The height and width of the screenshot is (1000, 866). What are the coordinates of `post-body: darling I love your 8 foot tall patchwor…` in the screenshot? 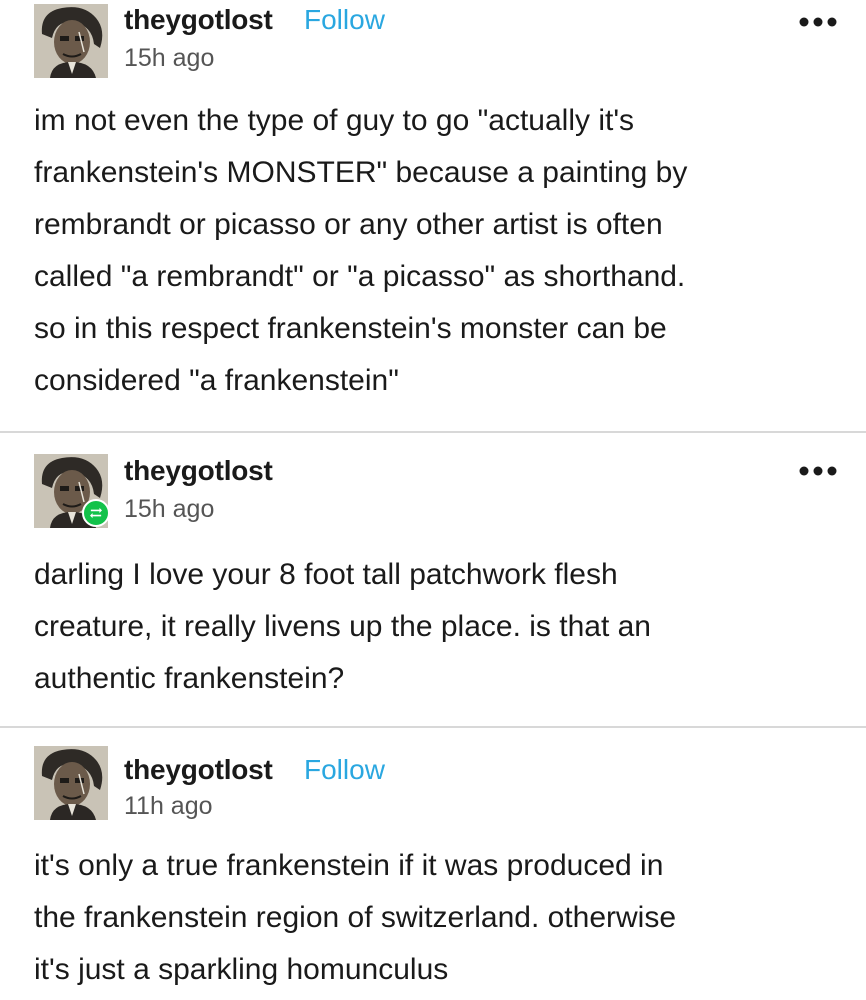 It's located at (342, 626).